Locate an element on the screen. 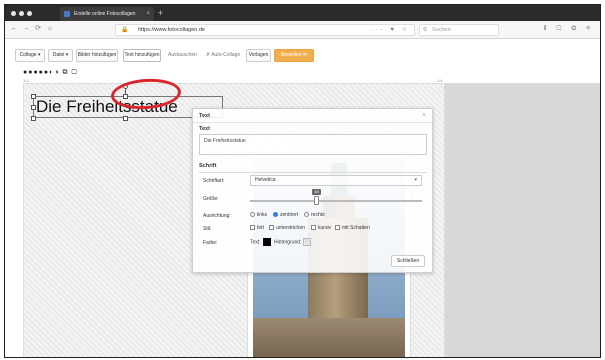 This screenshot has height=360, width=605. forward-icon: → is located at coordinates (26, 29).